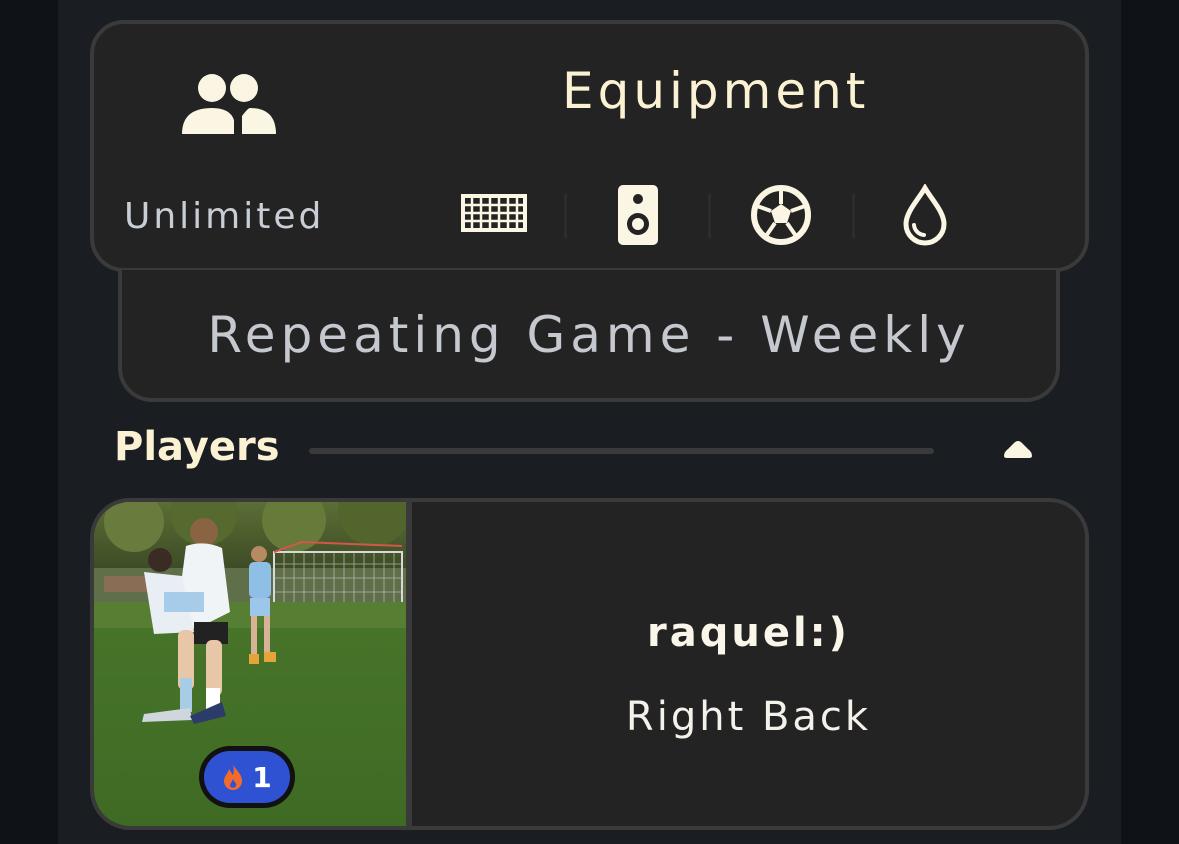 This screenshot has height=844, width=1179. I want to click on caret-up-icon, so click(1018, 448).